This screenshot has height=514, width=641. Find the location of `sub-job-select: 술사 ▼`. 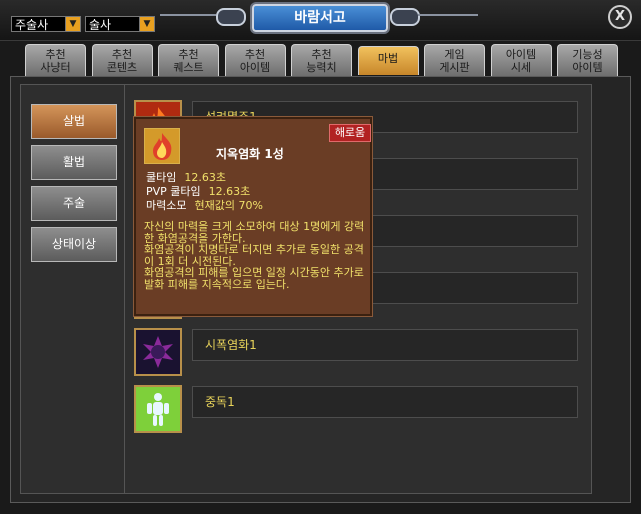

sub-job-select: 술사 ▼ is located at coordinates (120, 24).